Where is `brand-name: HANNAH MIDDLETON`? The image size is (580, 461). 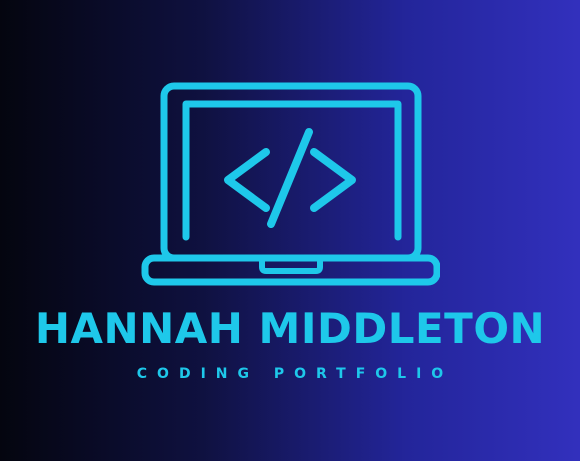 brand-name: HANNAH MIDDLETON is located at coordinates (290, 328).